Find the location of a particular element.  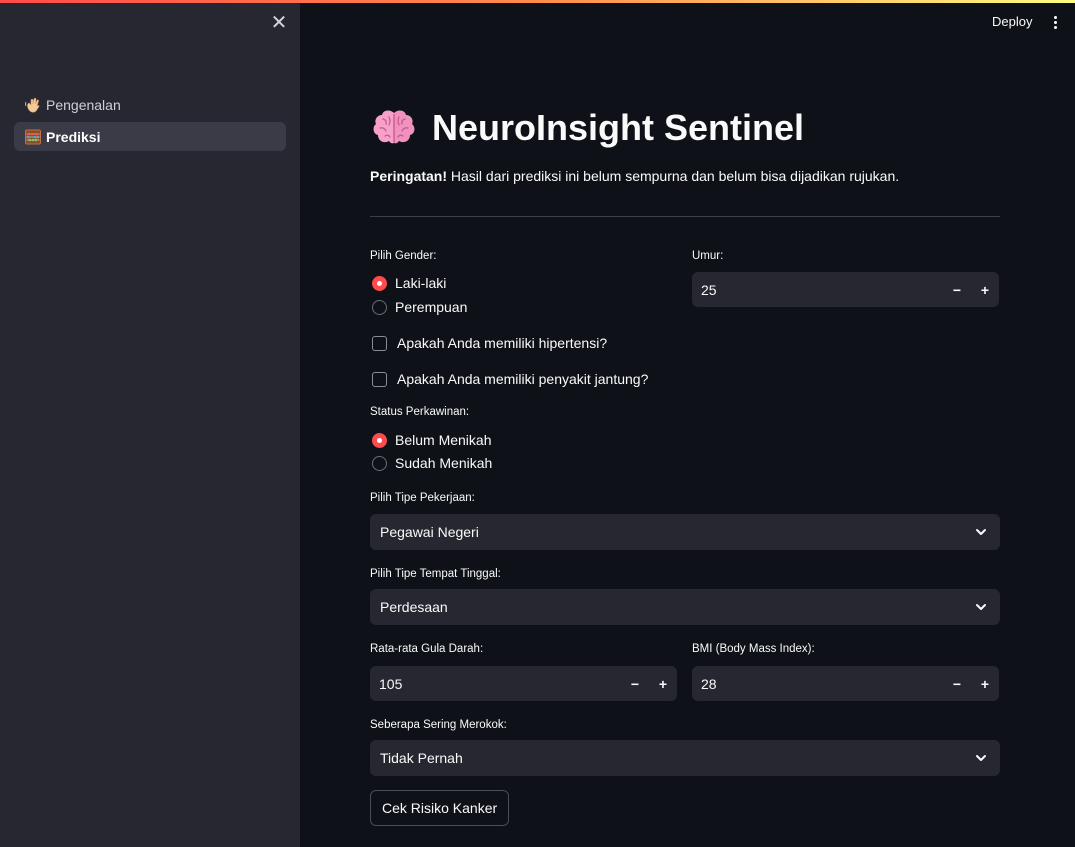

smoking-select: Tidak Pernah is located at coordinates (685, 758).